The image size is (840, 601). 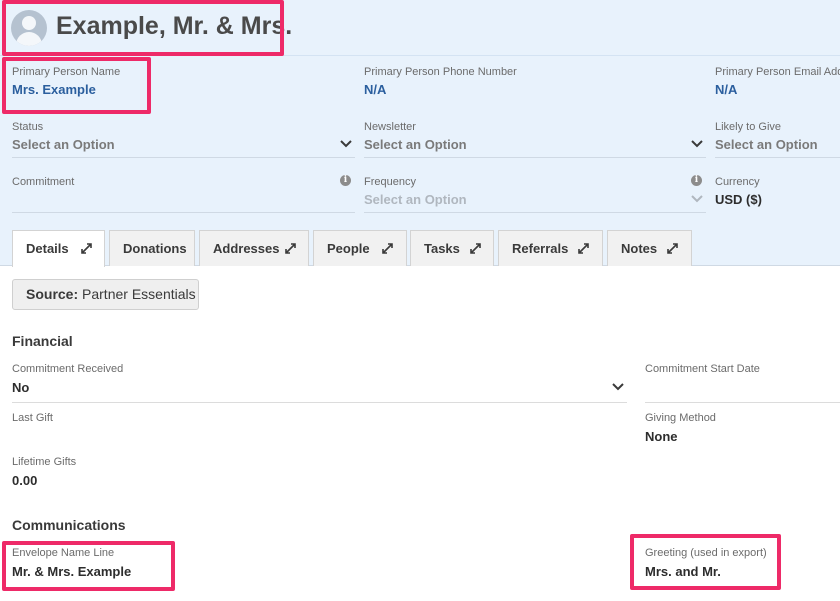 I want to click on source-button: Source: Partner Essentials, so click(x=105, y=294).